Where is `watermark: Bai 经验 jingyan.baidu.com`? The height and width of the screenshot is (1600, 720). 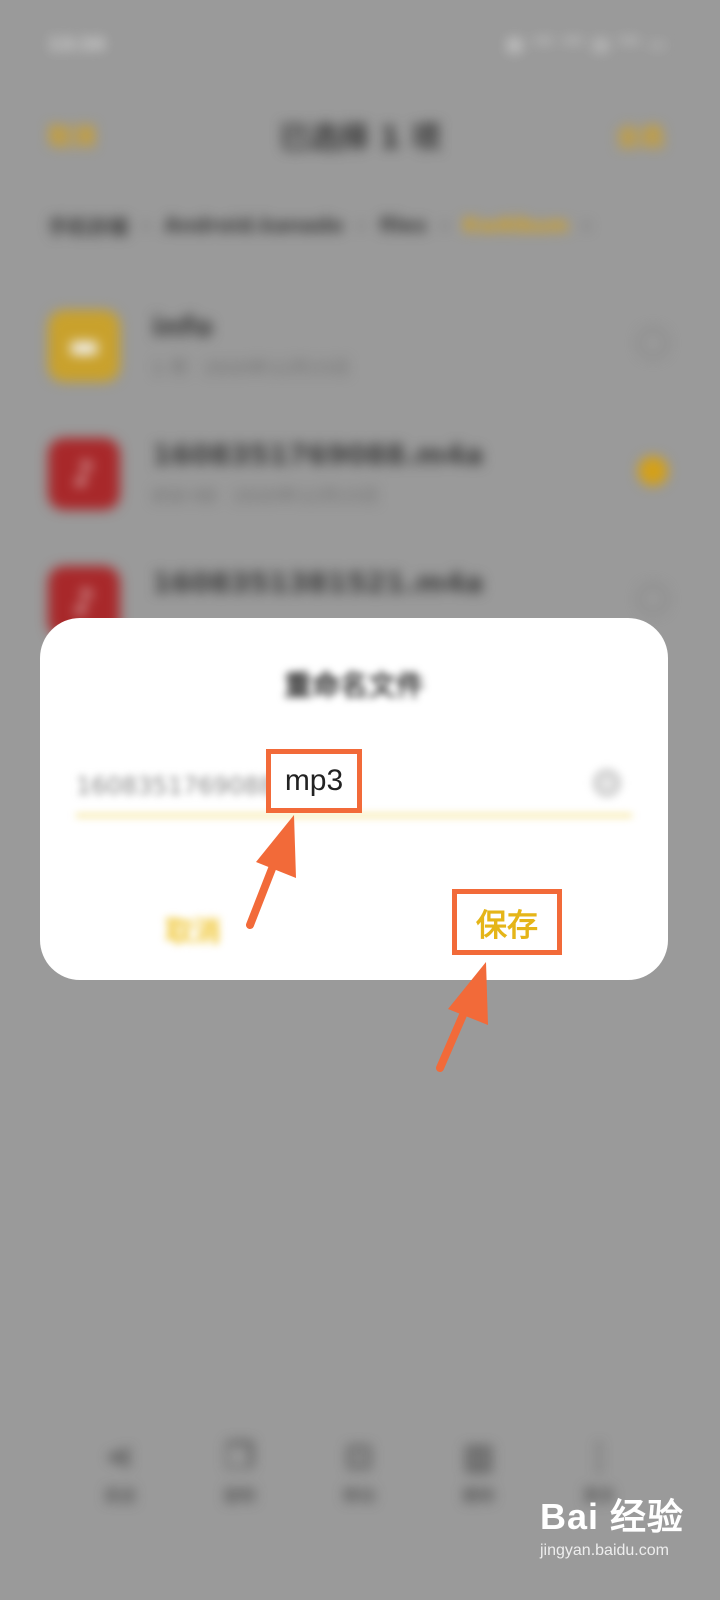 watermark: Bai 经验 jingyan.baidu.com is located at coordinates (612, 1524).